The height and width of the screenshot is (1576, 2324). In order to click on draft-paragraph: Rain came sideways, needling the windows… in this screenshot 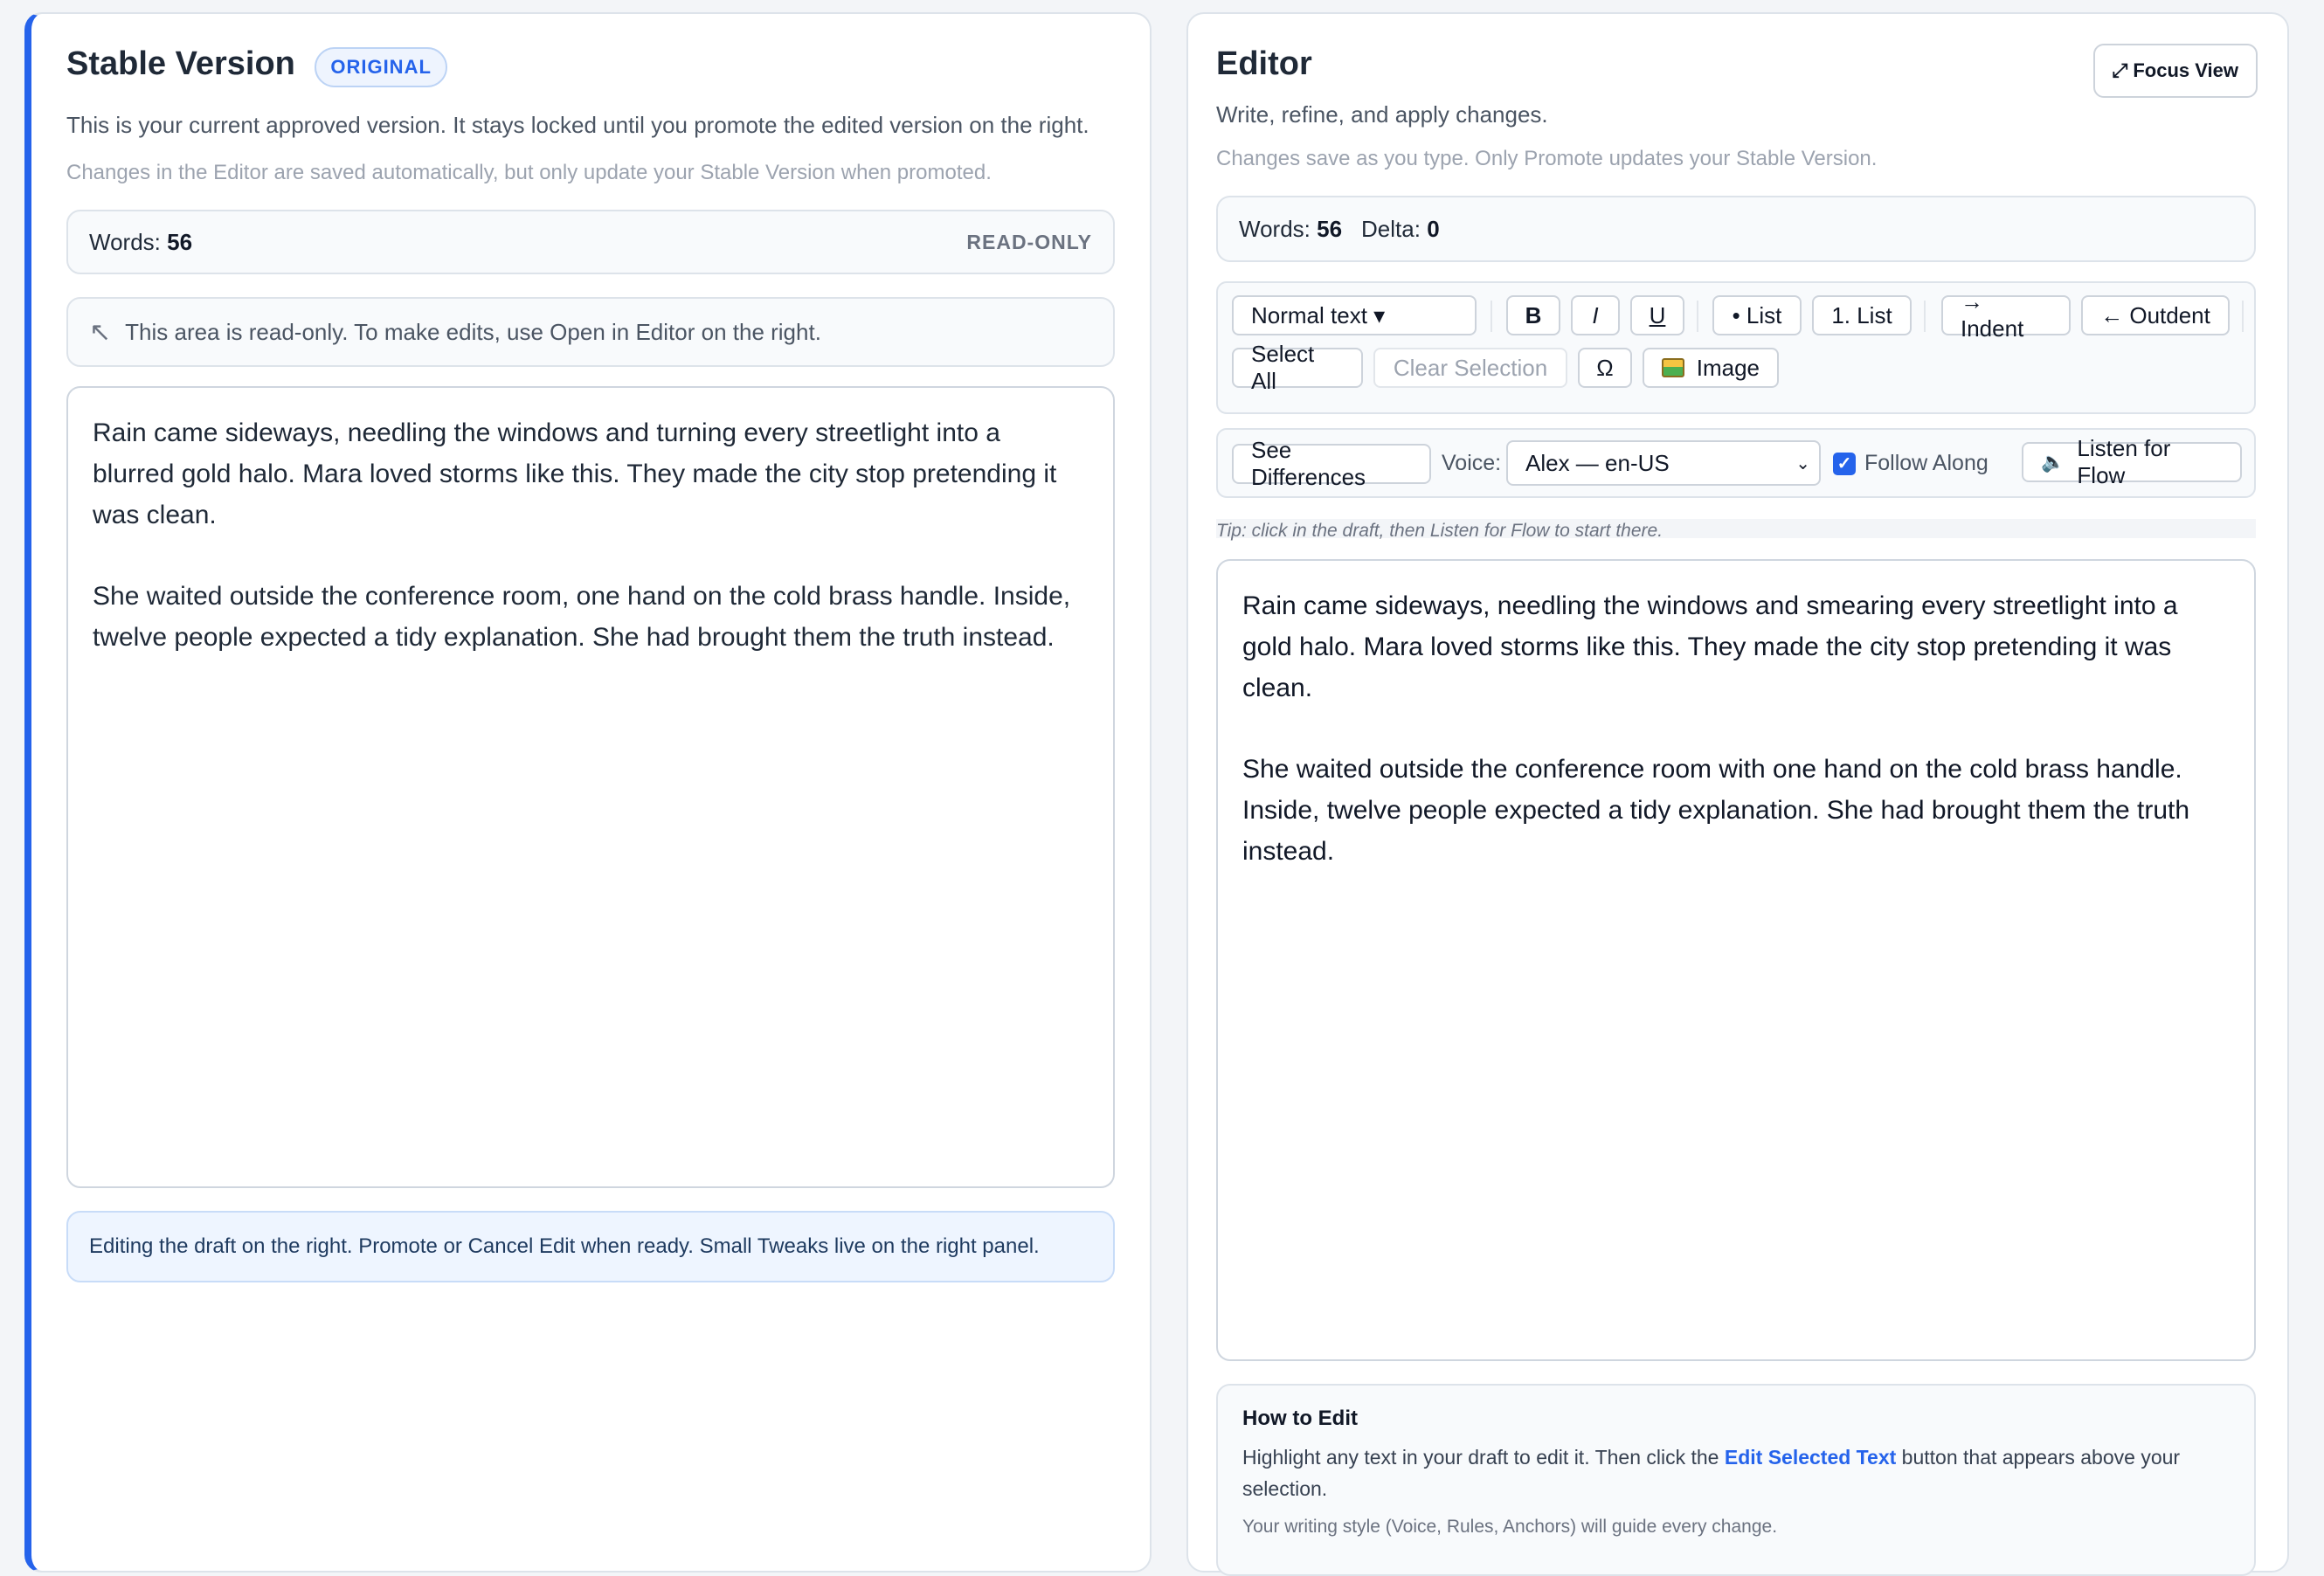, I will do `click(1736, 647)`.